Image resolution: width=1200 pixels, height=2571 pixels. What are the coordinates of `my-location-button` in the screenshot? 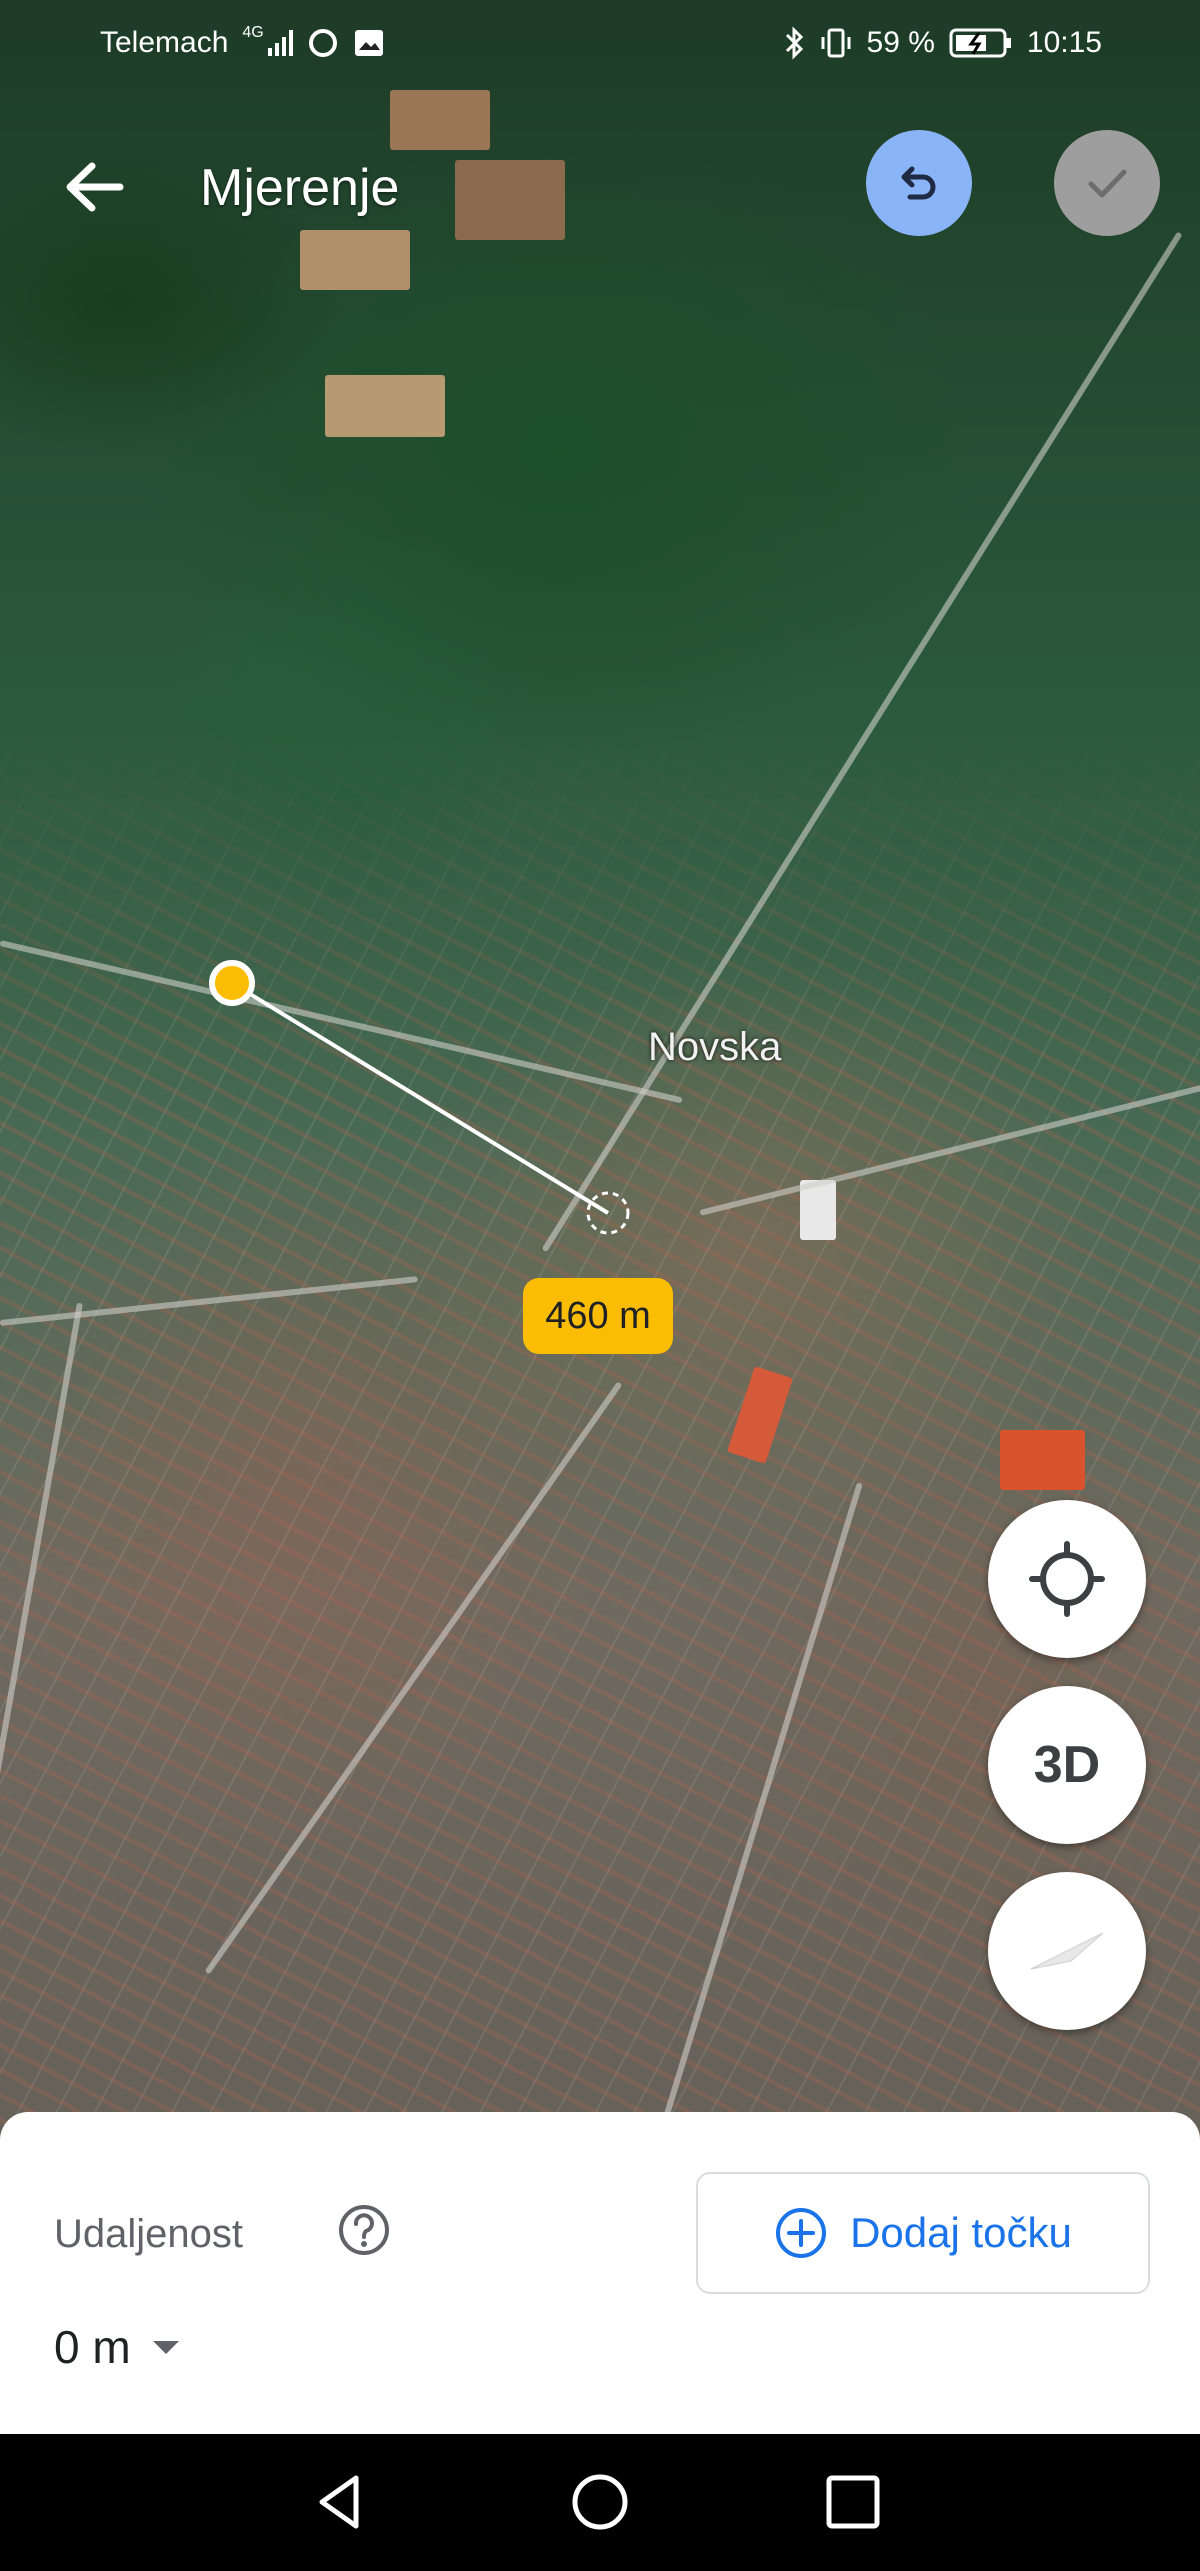 It's located at (1067, 1579).